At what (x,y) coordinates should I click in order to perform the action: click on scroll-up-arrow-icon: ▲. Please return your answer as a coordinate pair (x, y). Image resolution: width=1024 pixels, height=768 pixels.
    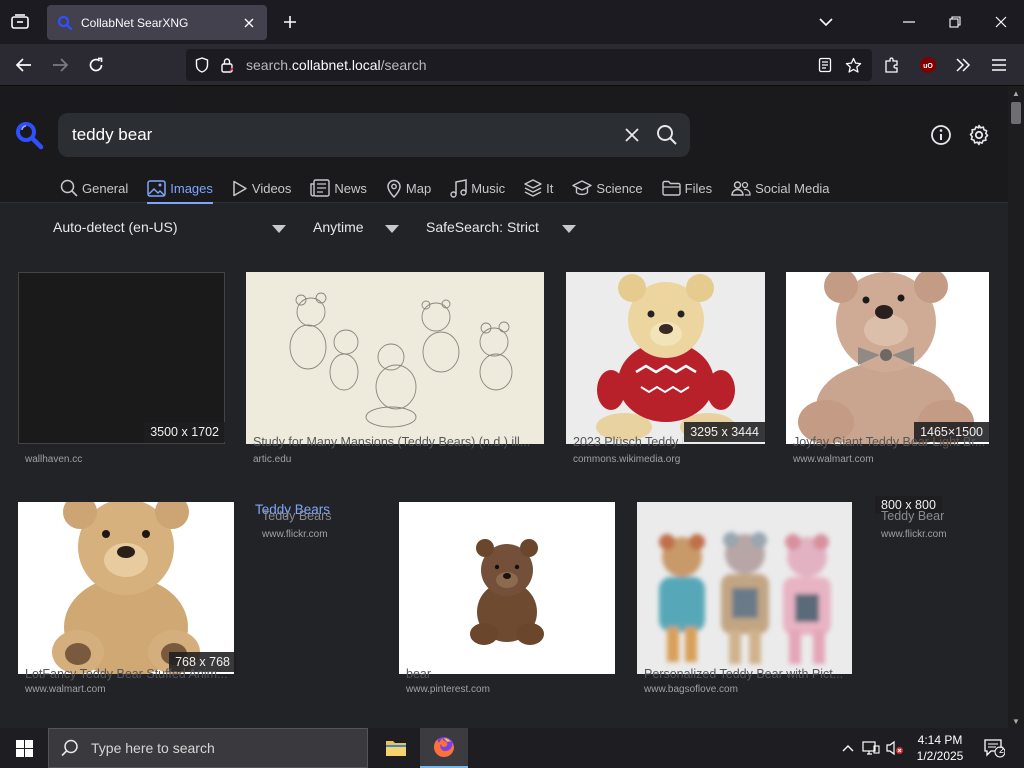
    Looking at the image, I should click on (1016, 93).